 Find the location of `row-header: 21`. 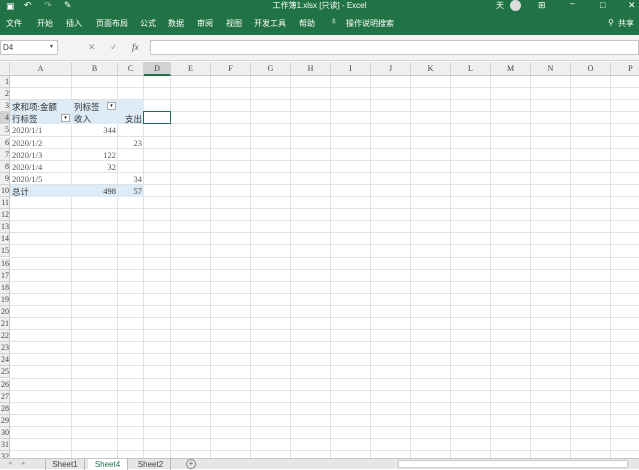

row-header: 21 is located at coordinates (5, 324).